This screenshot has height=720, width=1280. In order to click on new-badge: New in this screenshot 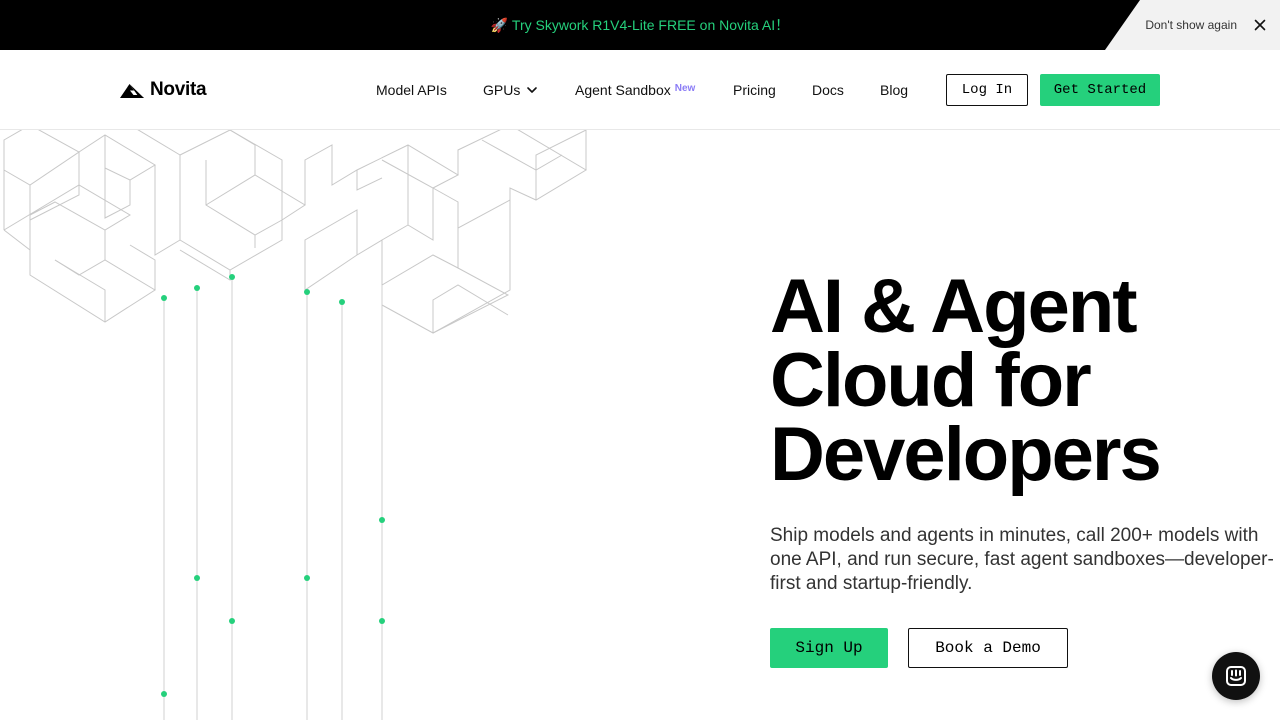, I will do `click(685, 88)`.